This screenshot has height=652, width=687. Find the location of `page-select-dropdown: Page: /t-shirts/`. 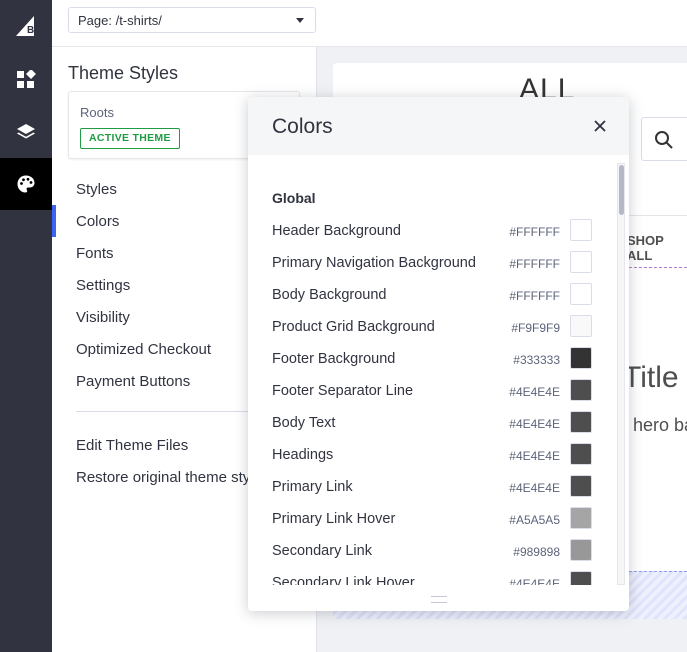

page-select-dropdown: Page: /t-shirts/ is located at coordinates (192, 20).